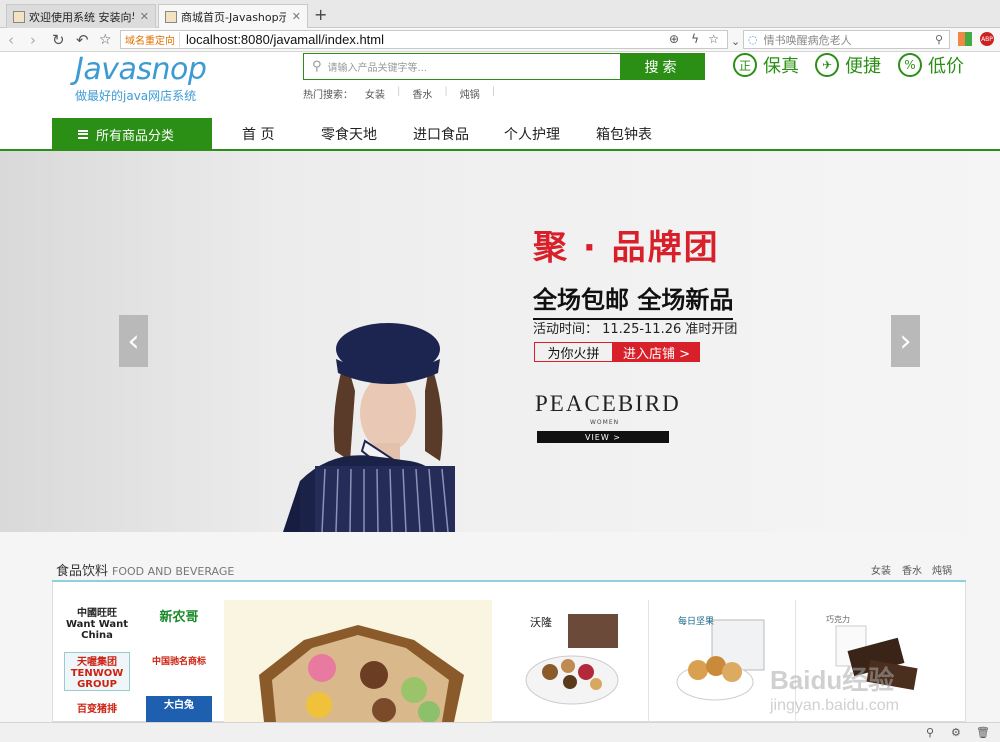  I want to click on lightning-icon: ϟ, so click(695, 39).